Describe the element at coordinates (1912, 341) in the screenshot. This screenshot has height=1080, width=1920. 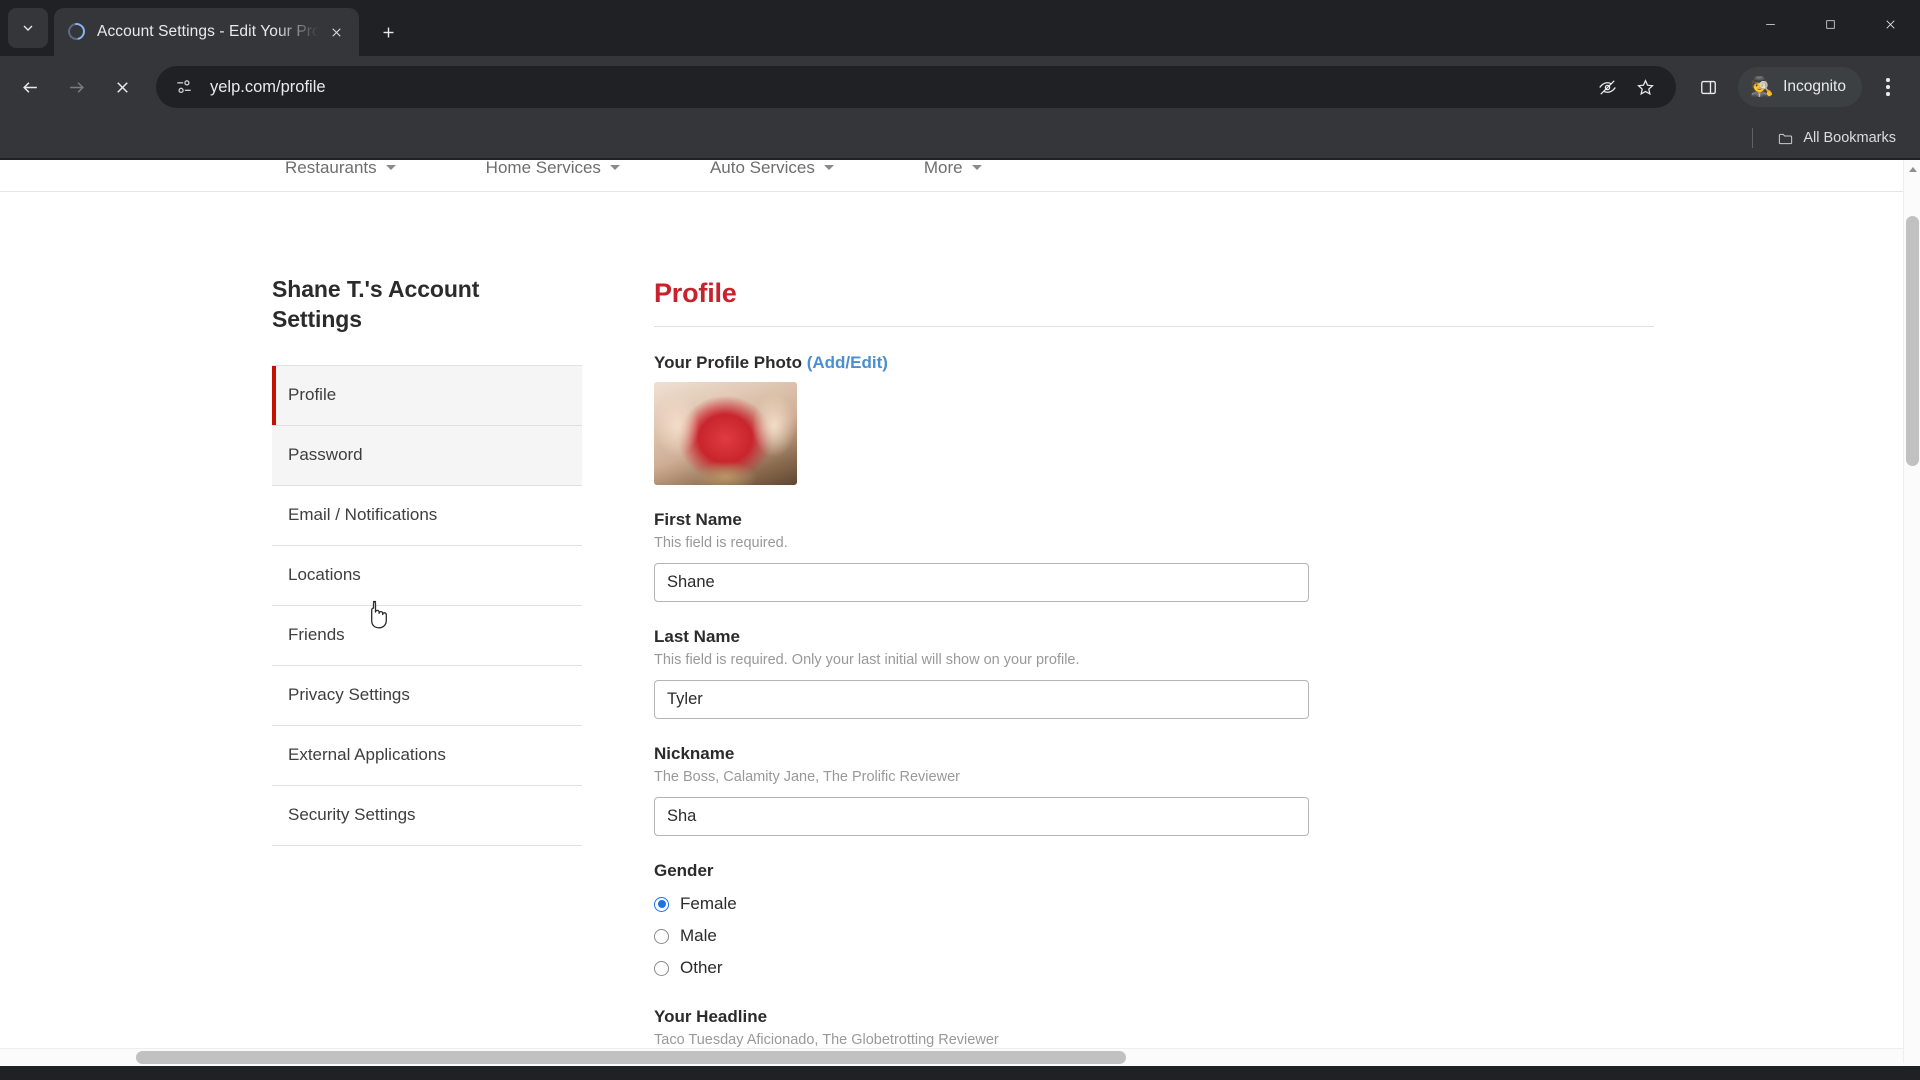
I see `vertical-scrollbar-thumb` at that location.